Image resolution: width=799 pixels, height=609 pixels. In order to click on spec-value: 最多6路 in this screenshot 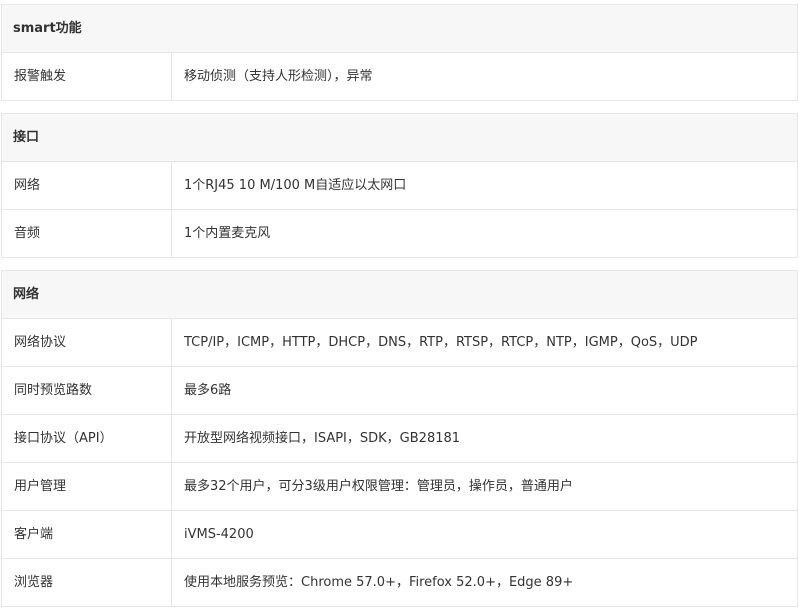, I will do `click(208, 390)`.